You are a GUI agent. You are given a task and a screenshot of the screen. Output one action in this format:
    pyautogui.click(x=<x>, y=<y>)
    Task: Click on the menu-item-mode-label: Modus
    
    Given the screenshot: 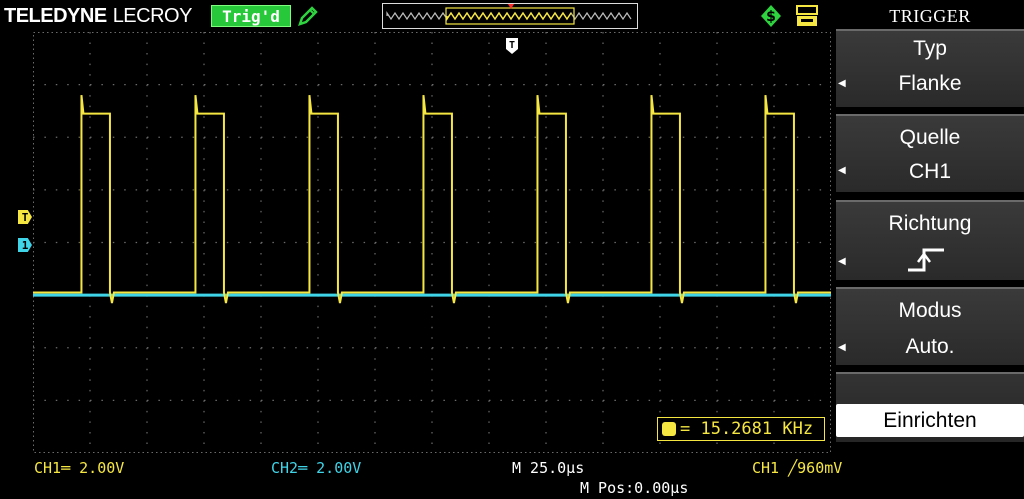 What is the action you would take?
    pyautogui.click(x=930, y=310)
    